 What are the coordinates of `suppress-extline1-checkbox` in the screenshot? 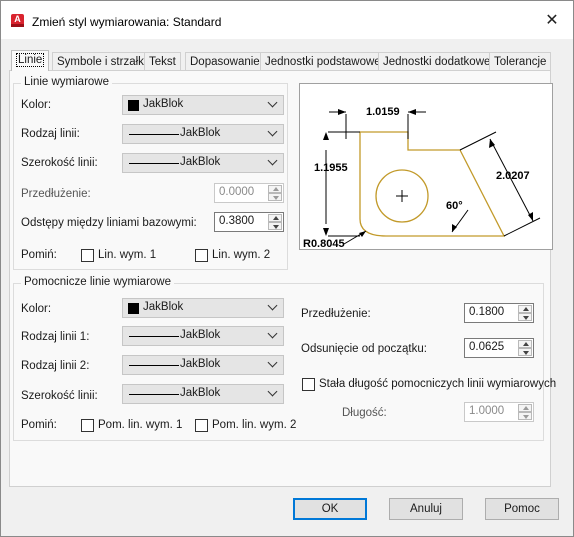 It's located at (87, 425).